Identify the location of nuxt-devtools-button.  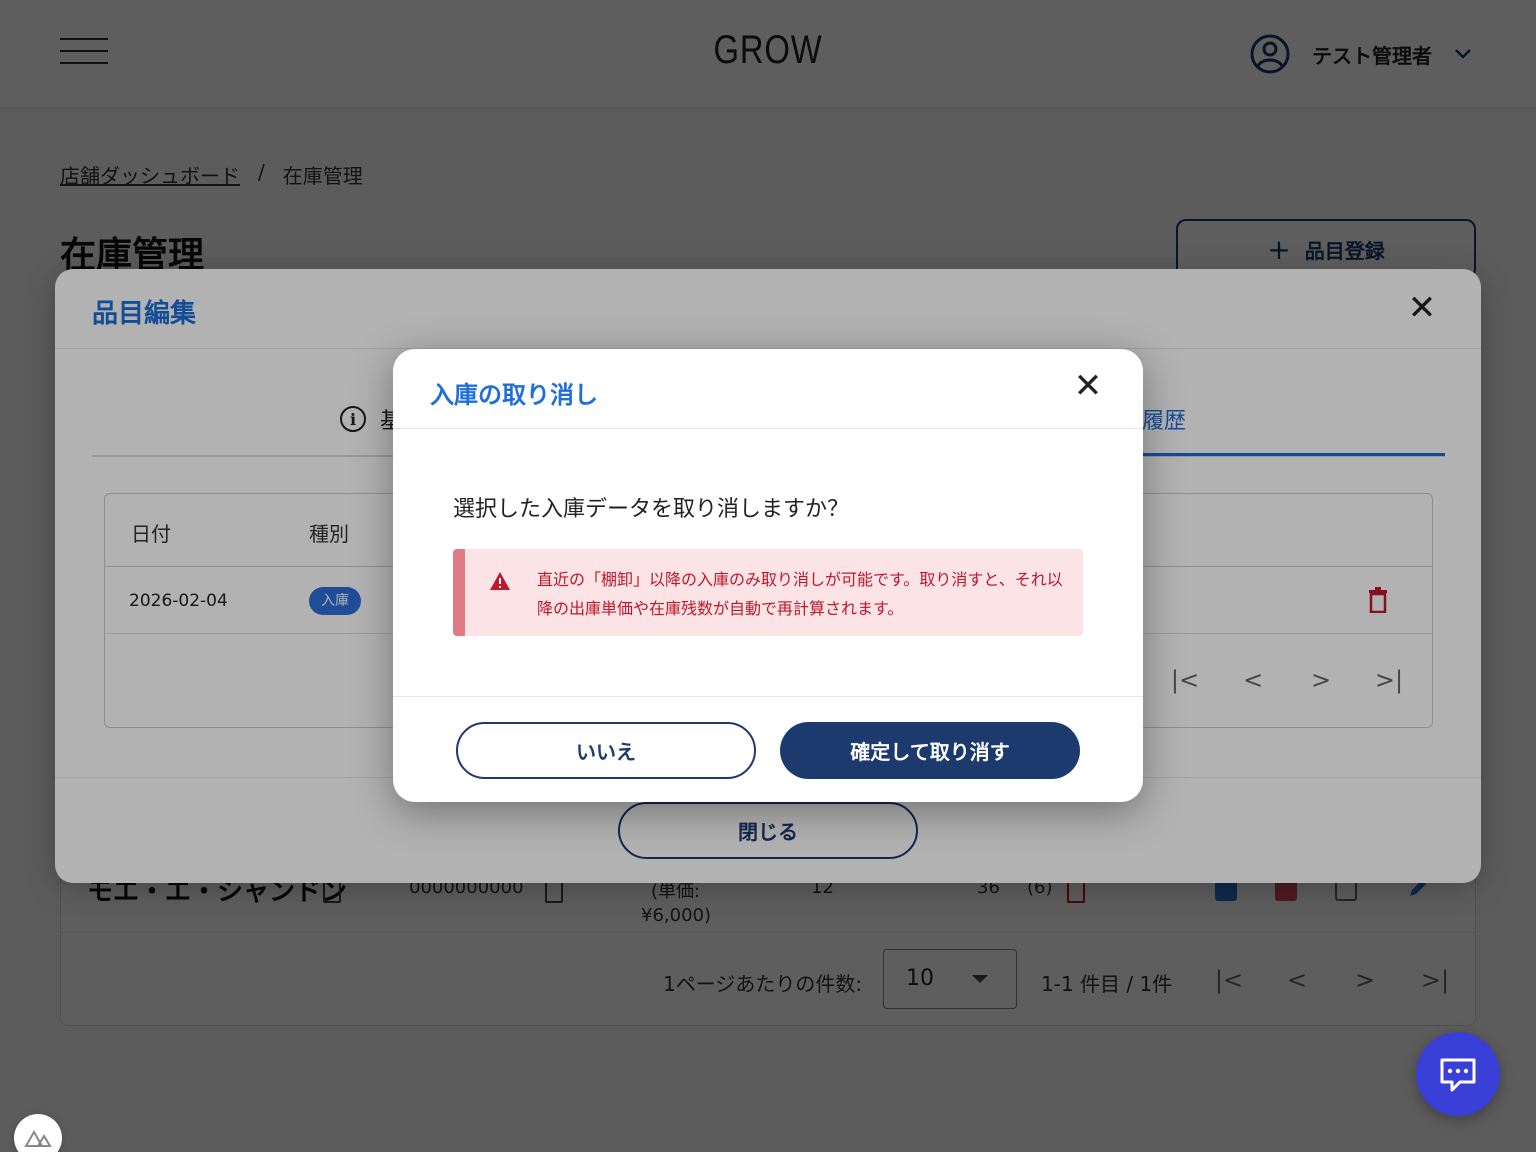
(38, 1133).